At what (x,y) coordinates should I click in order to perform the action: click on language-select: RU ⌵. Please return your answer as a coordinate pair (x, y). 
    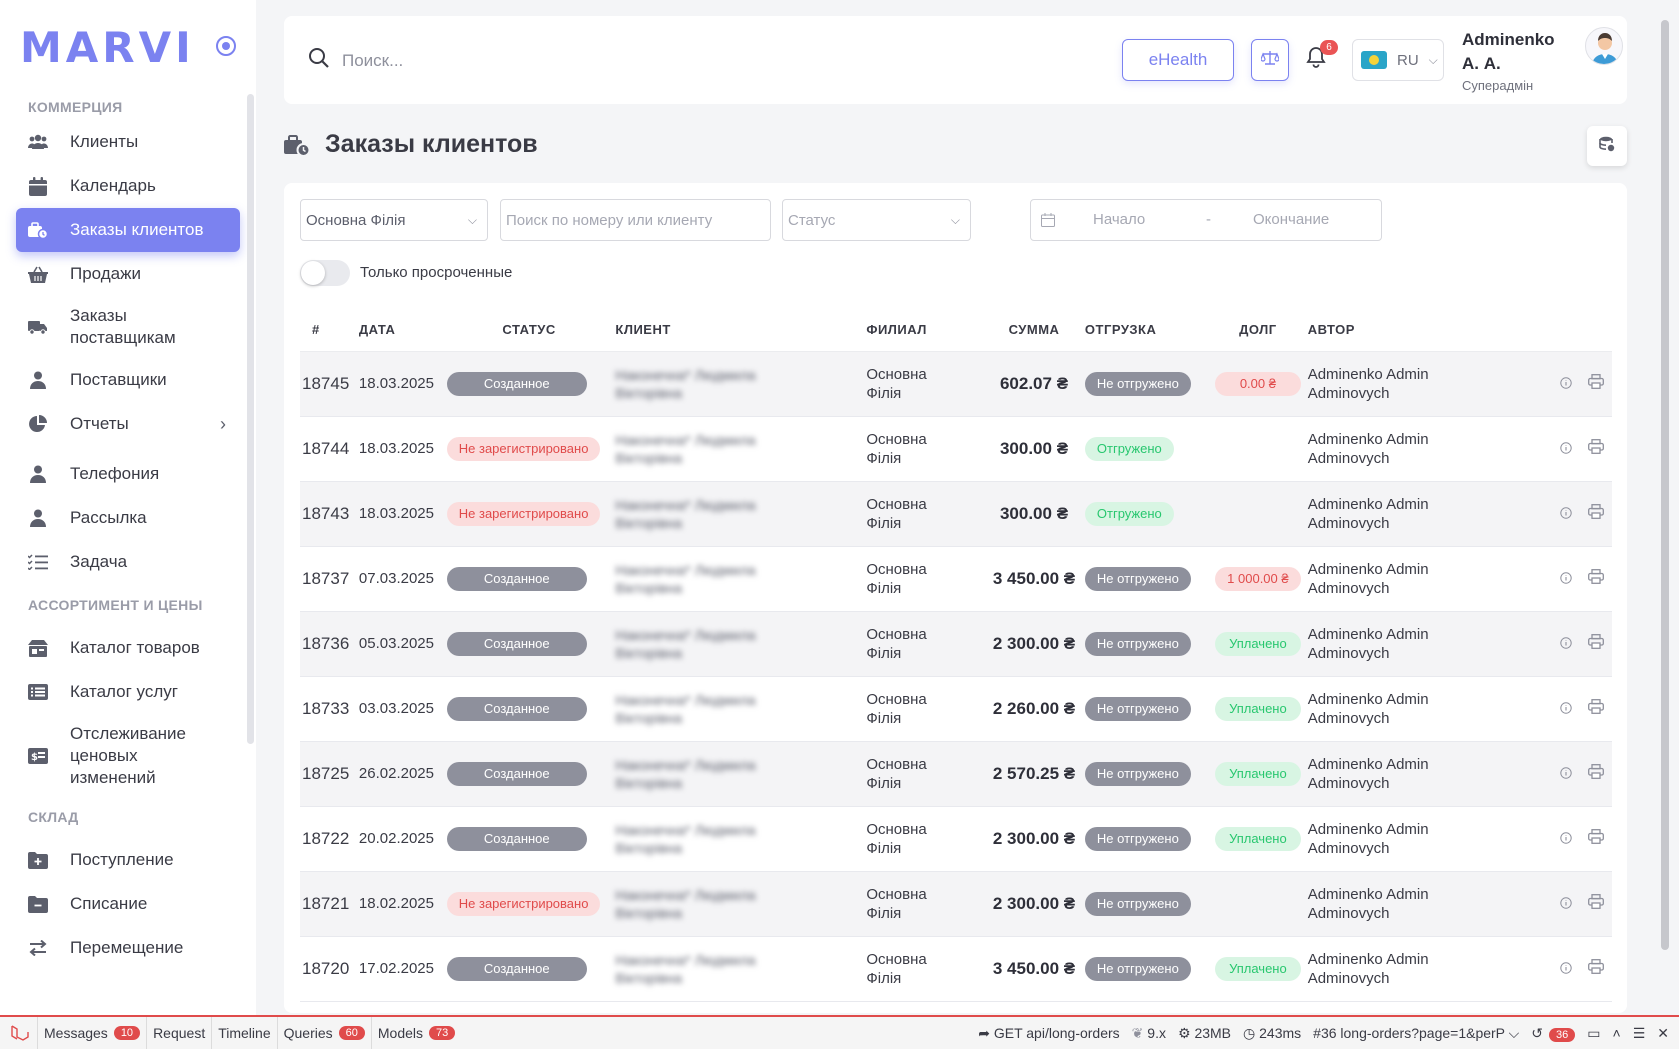
    Looking at the image, I should click on (1398, 60).